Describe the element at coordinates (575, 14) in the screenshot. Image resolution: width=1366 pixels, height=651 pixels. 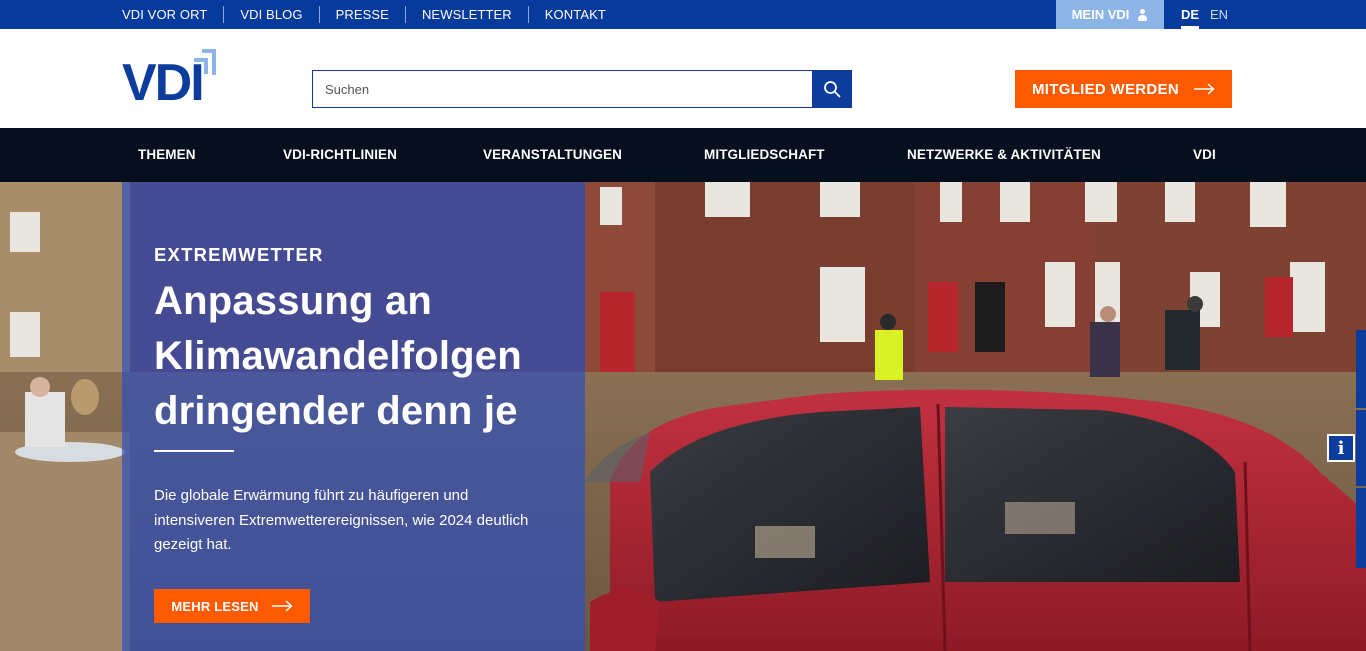
I see `top-link-kontakt: KONTAKT` at that location.